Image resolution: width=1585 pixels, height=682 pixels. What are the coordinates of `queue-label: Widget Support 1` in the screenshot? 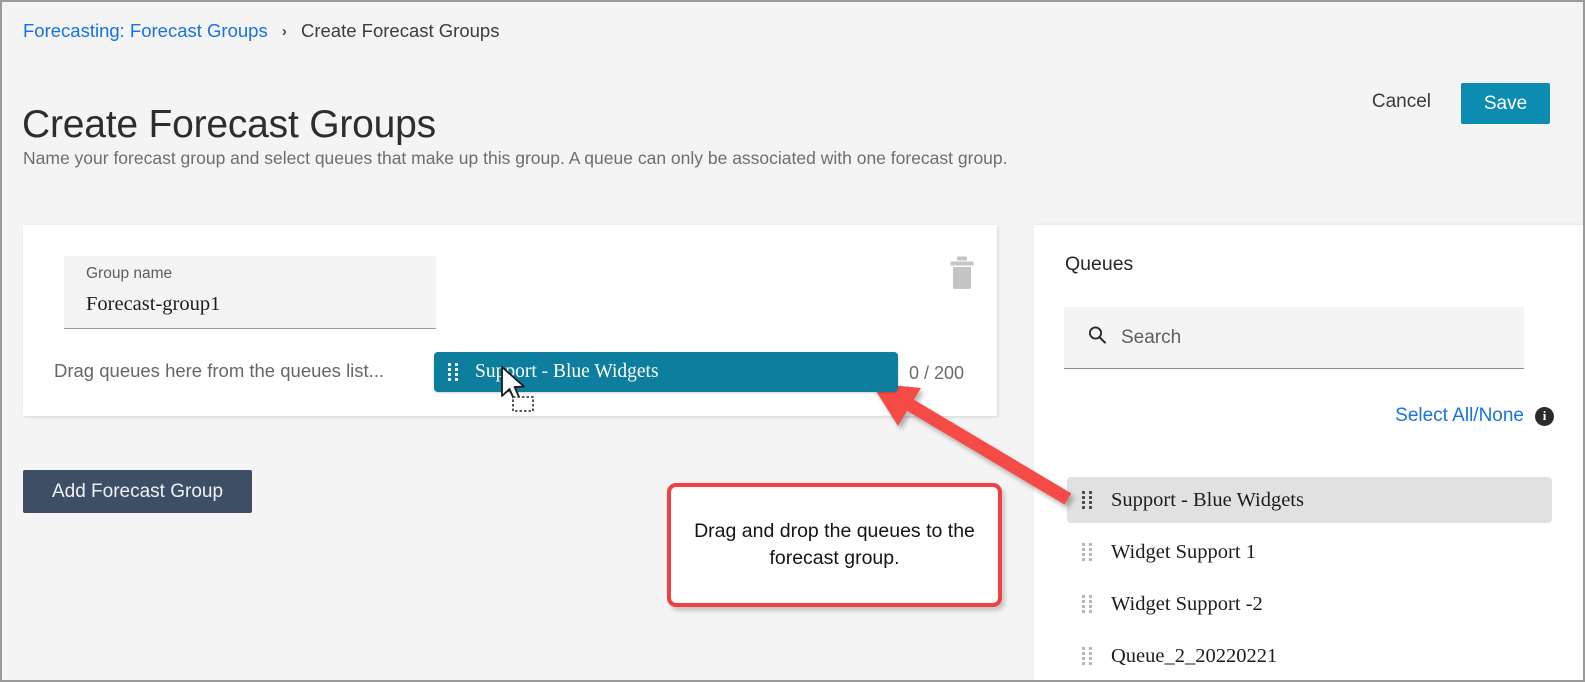 It's located at (1183, 551).